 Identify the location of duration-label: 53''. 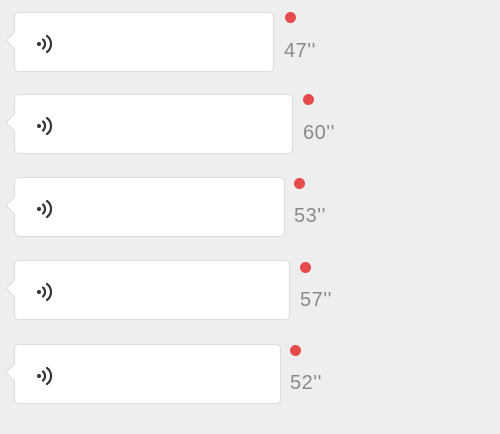
(310, 216).